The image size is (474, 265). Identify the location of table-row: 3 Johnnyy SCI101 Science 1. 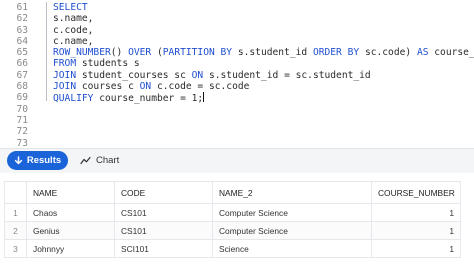
(232, 248).